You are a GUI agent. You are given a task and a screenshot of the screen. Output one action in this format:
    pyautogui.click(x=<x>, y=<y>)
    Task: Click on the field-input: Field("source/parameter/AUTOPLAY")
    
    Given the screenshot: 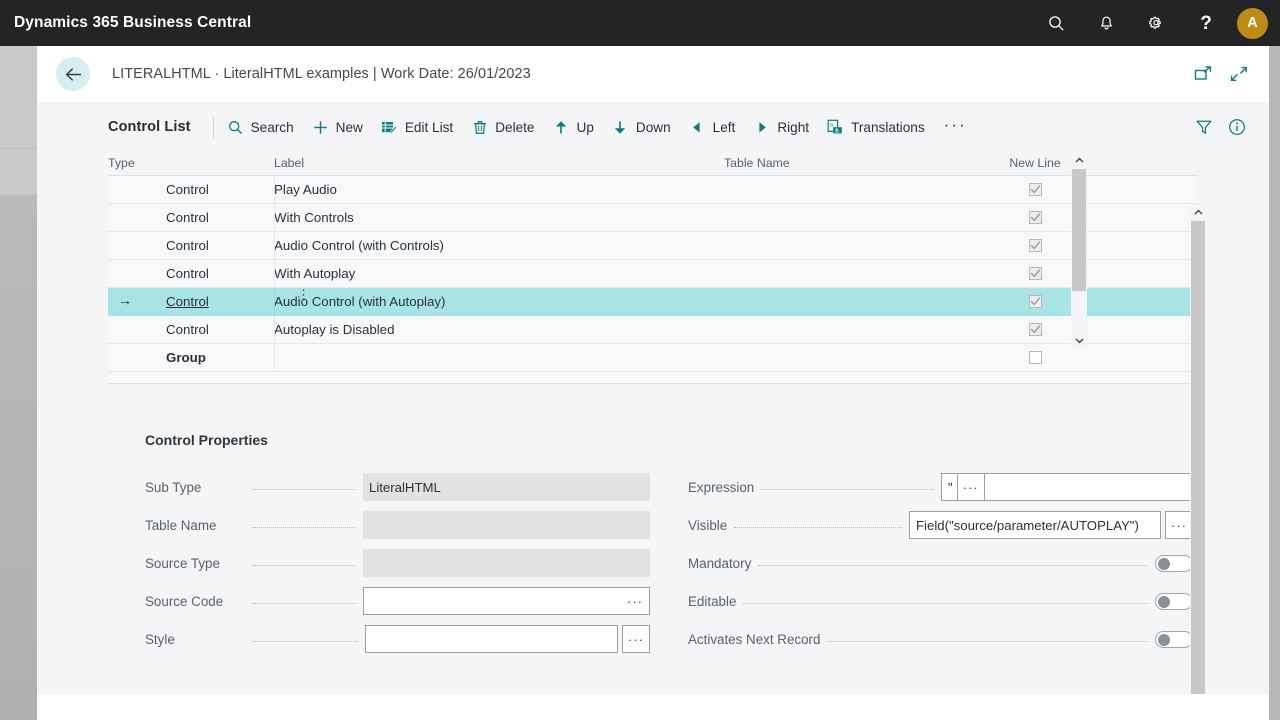 What is the action you would take?
    pyautogui.click(x=1035, y=525)
    